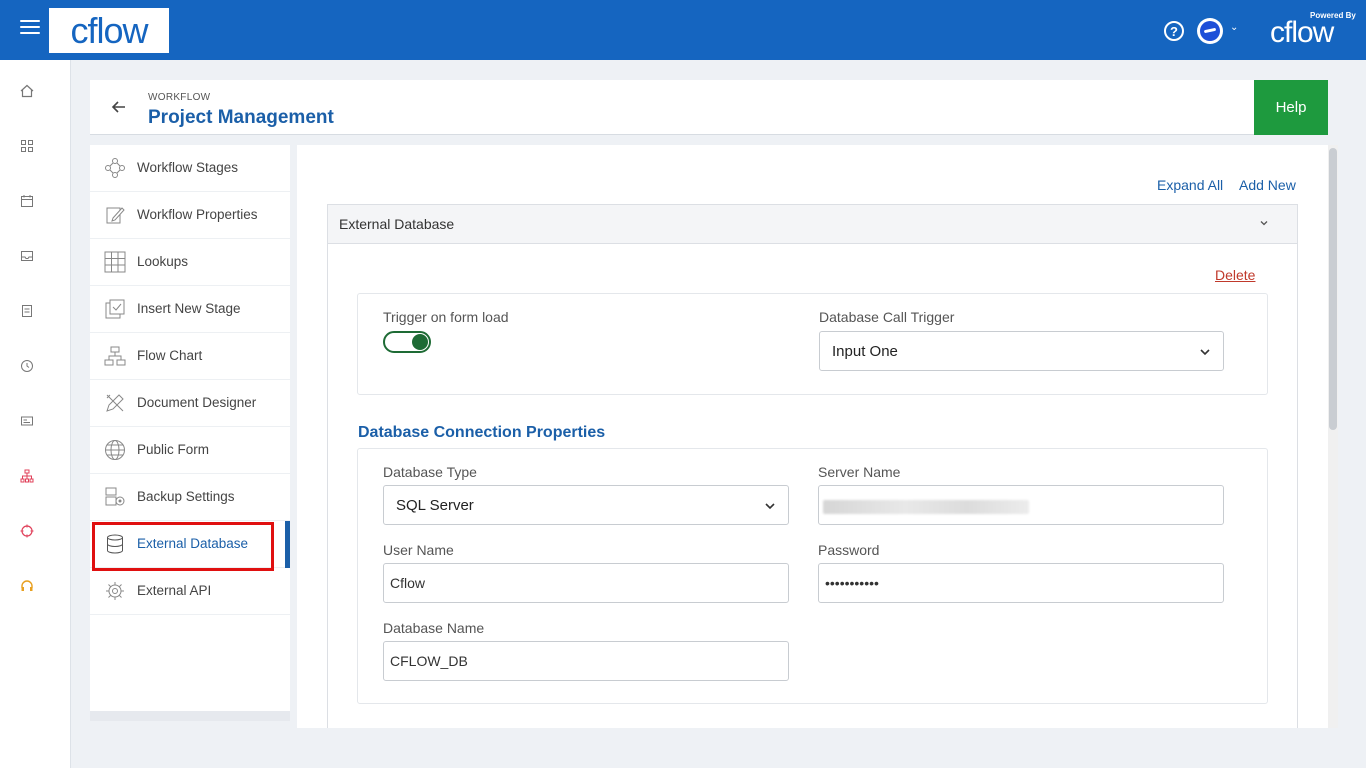 Image resolution: width=1366 pixels, height=768 pixels. What do you see at coordinates (418, 550) in the screenshot?
I see `user-name-label: User Name` at bounding box center [418, 550].